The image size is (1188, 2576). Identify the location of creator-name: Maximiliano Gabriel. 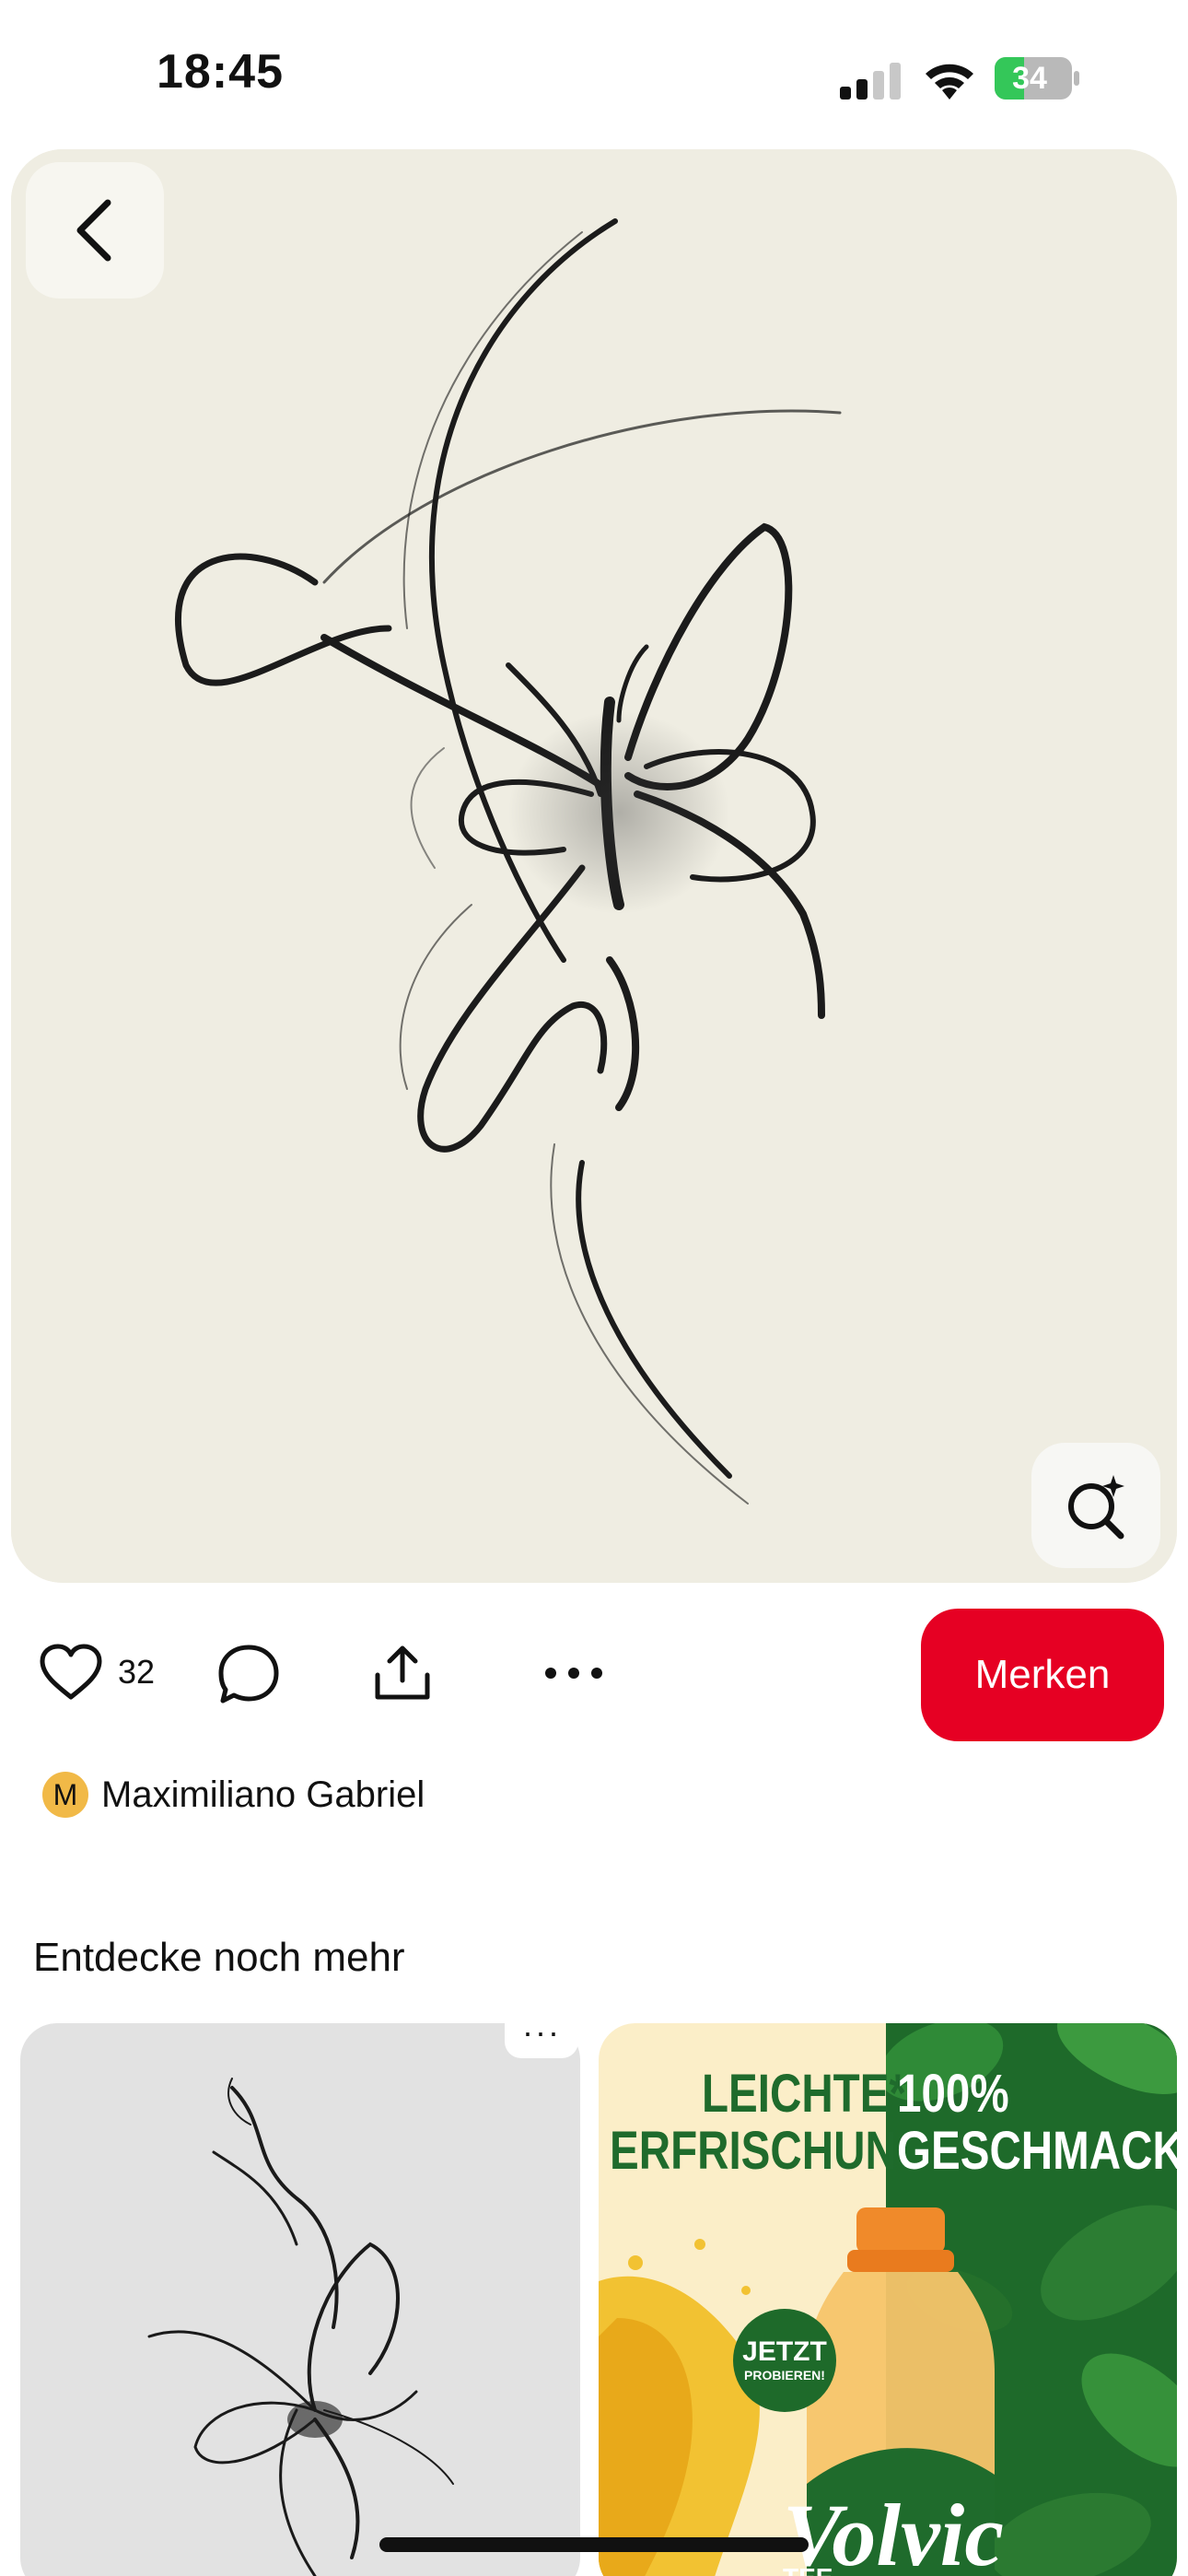
(263, 1795).